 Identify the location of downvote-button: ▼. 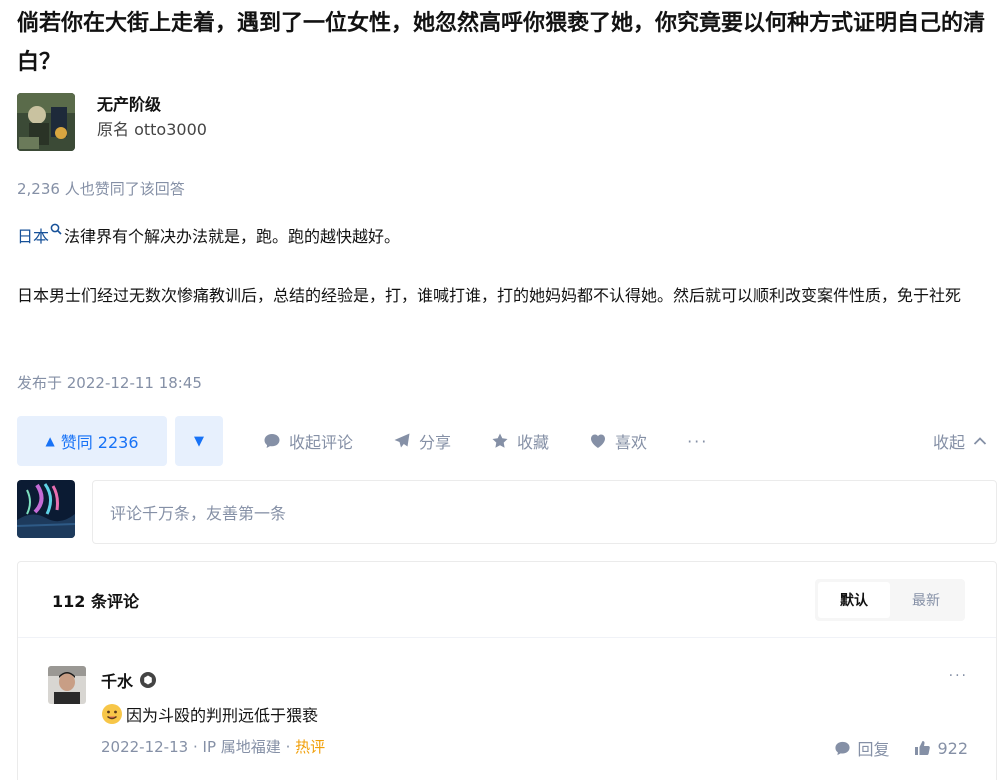
(199, 441).